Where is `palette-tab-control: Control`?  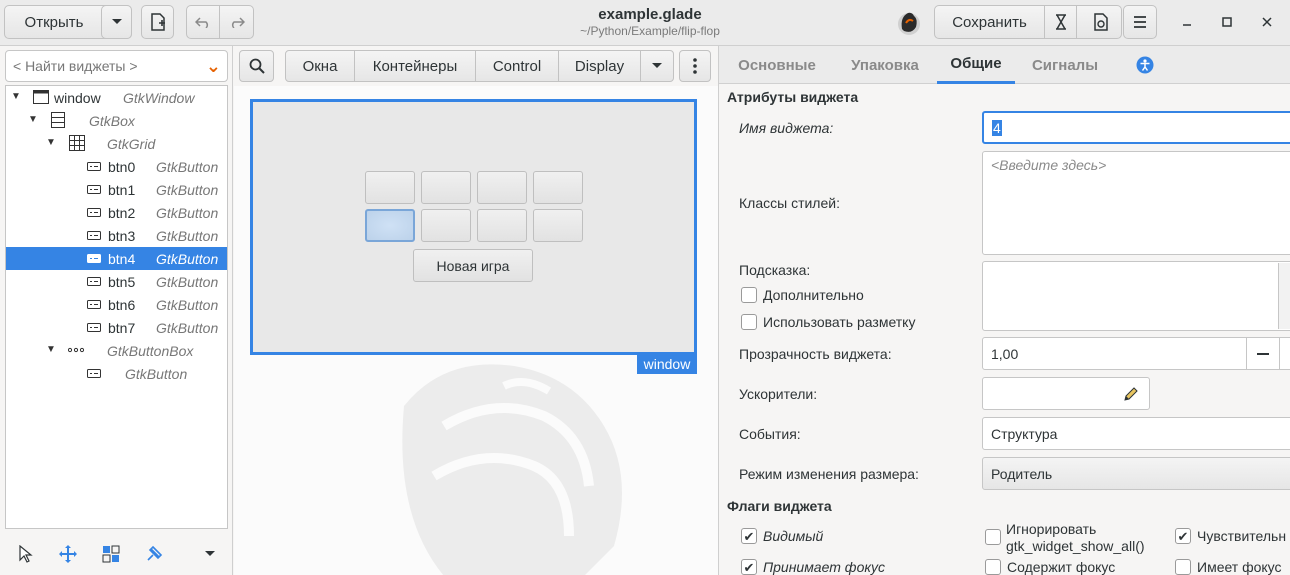
palette-tab-control: Control is located at coordinates (517, 66).